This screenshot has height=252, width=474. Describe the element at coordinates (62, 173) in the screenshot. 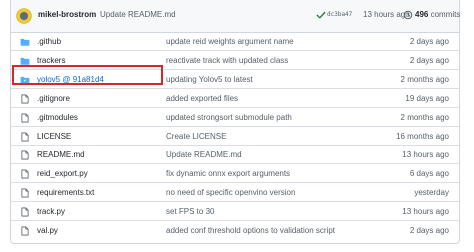

I see `file-name-link: reid_export.py` at that location.